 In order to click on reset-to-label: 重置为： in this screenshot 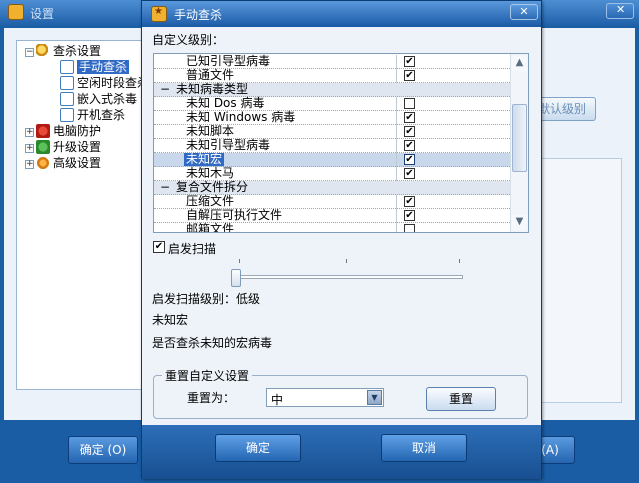, I will do `click(211, 398)`.